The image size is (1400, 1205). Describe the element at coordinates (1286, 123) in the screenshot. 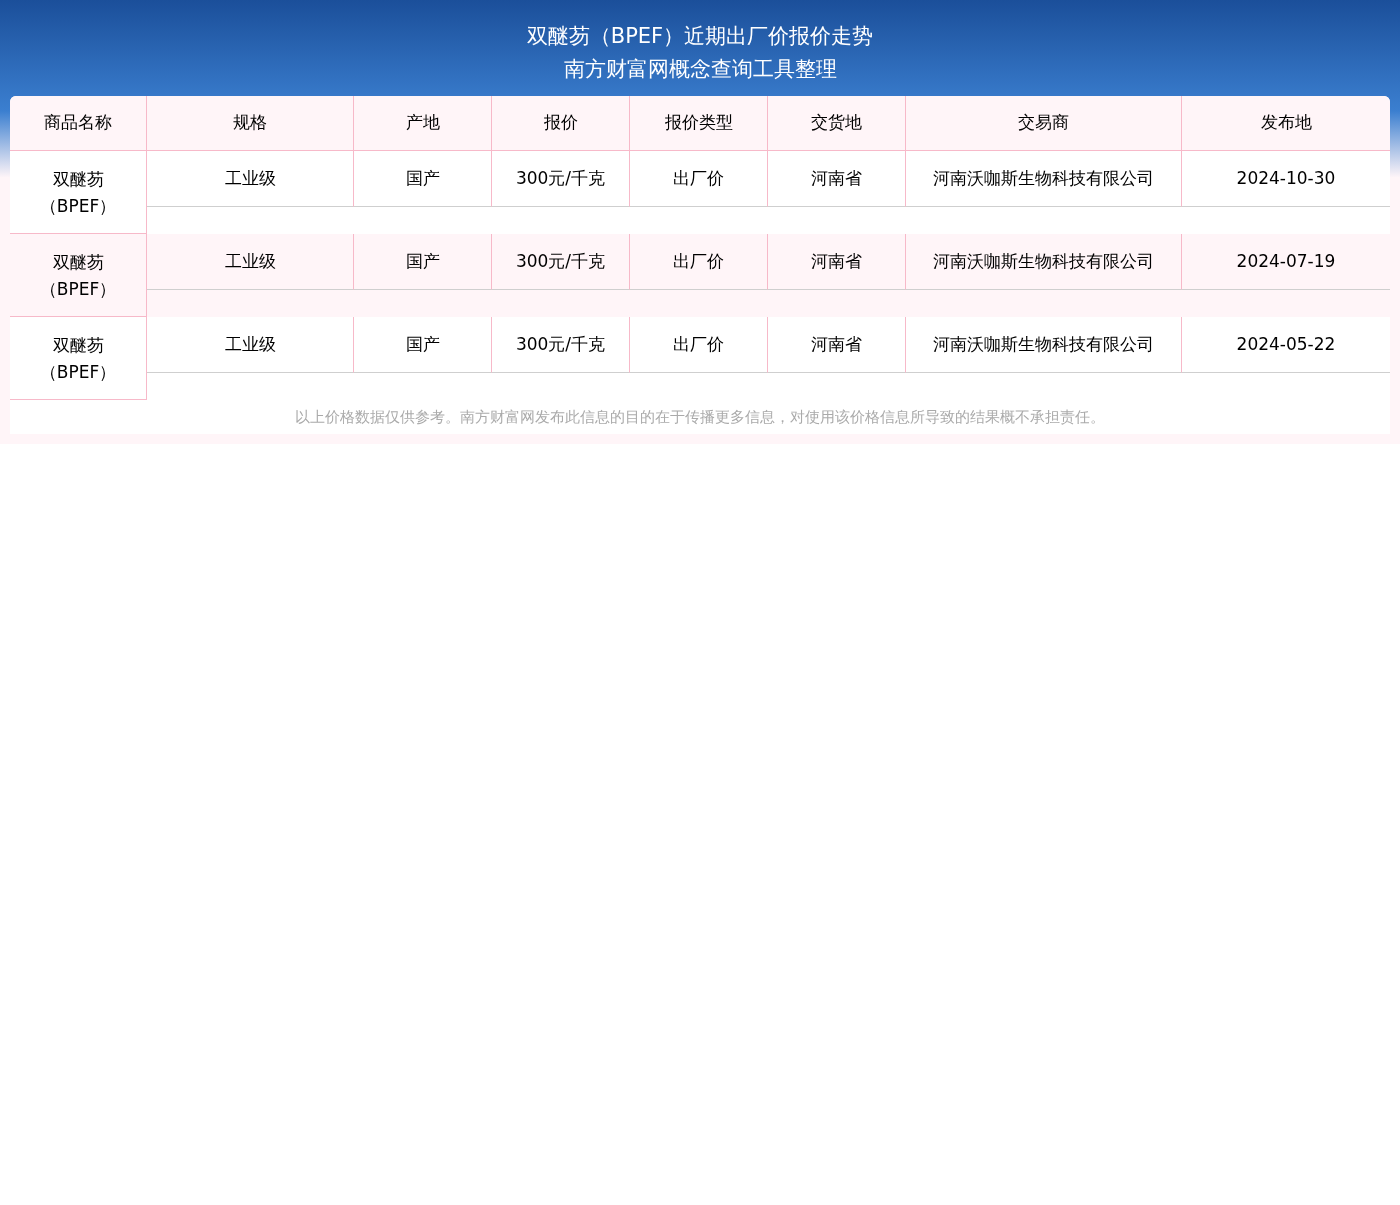

I see `column-header: 发布地` at that location.